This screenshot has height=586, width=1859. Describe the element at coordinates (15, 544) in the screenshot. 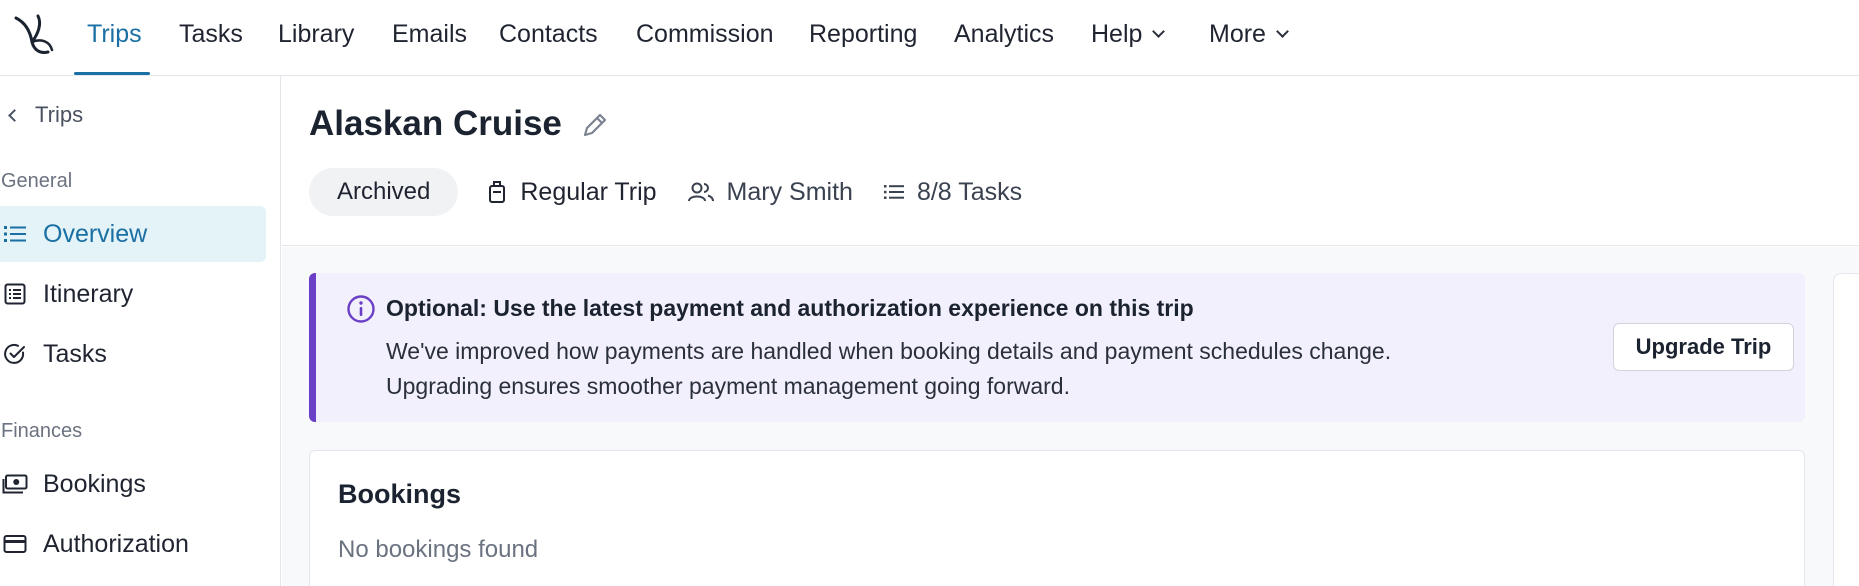

I see `credit-card-icon` at that location.